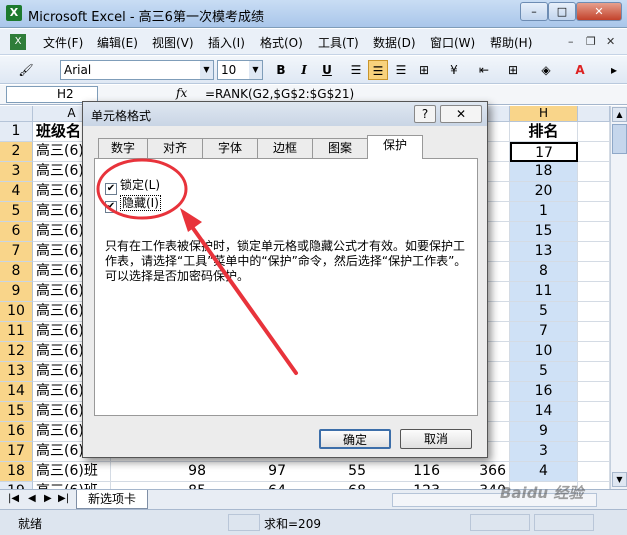 Image resolution: width=627 pixels, height=535 pixels. What do you see at coordinates (259, 485) in the screenshot?
I see `score-cell: 64` at bounding box center [259, 485].